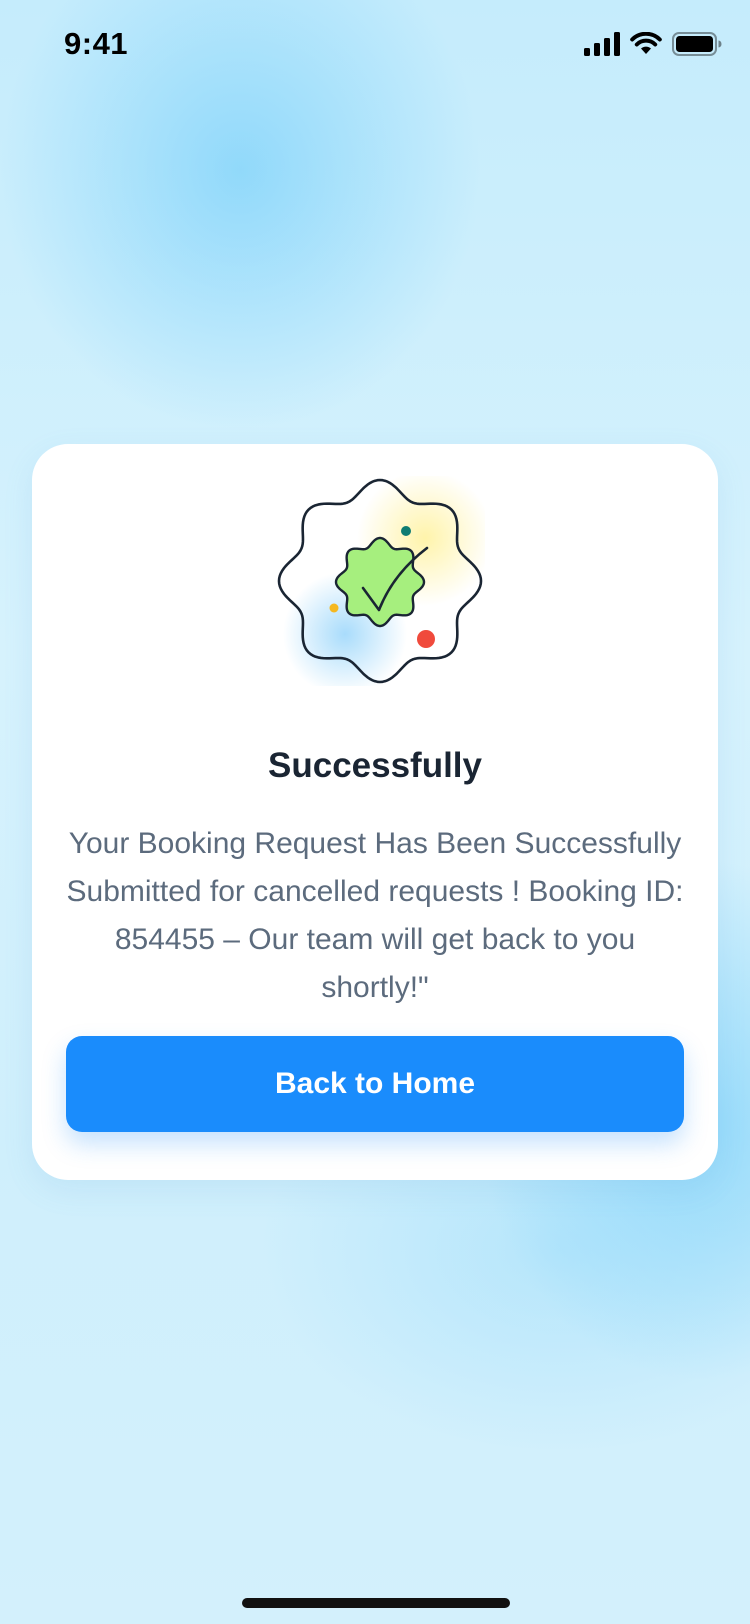 Image resolution: width=750 pixels, height=1624 pixels. What do you see at coordinates (602, 44) in the screenshot?
I see `cellular-signal-icon` at bounding box center [602, 44].